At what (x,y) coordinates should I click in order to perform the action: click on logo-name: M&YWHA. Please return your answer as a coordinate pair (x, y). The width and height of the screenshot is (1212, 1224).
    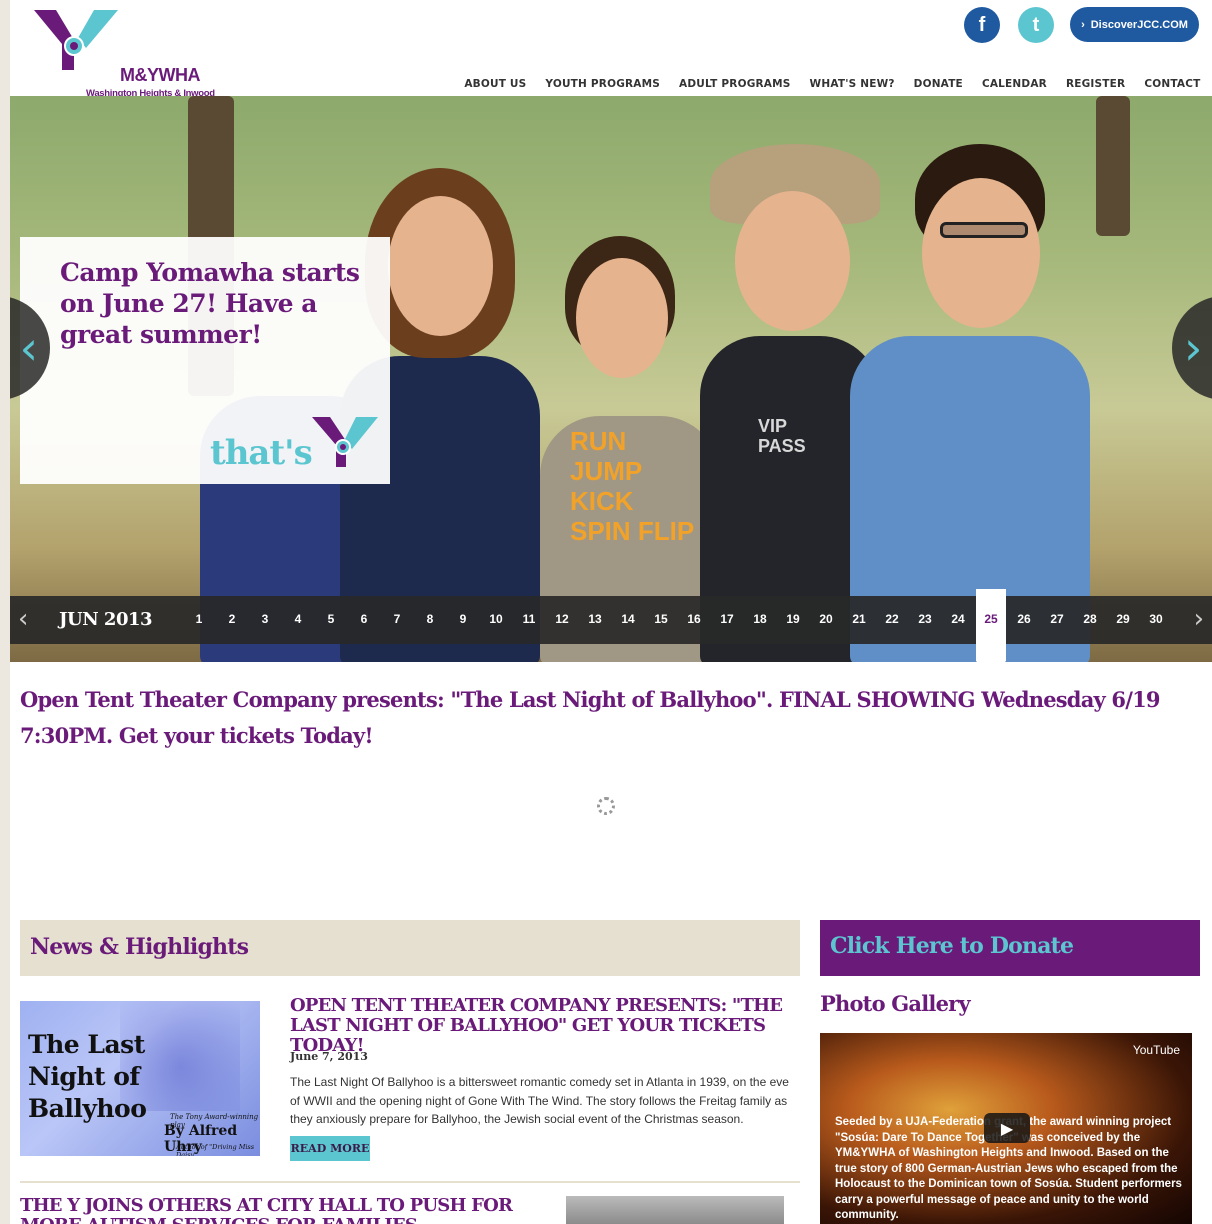
    Looking at the image, I should click on (160, 75).